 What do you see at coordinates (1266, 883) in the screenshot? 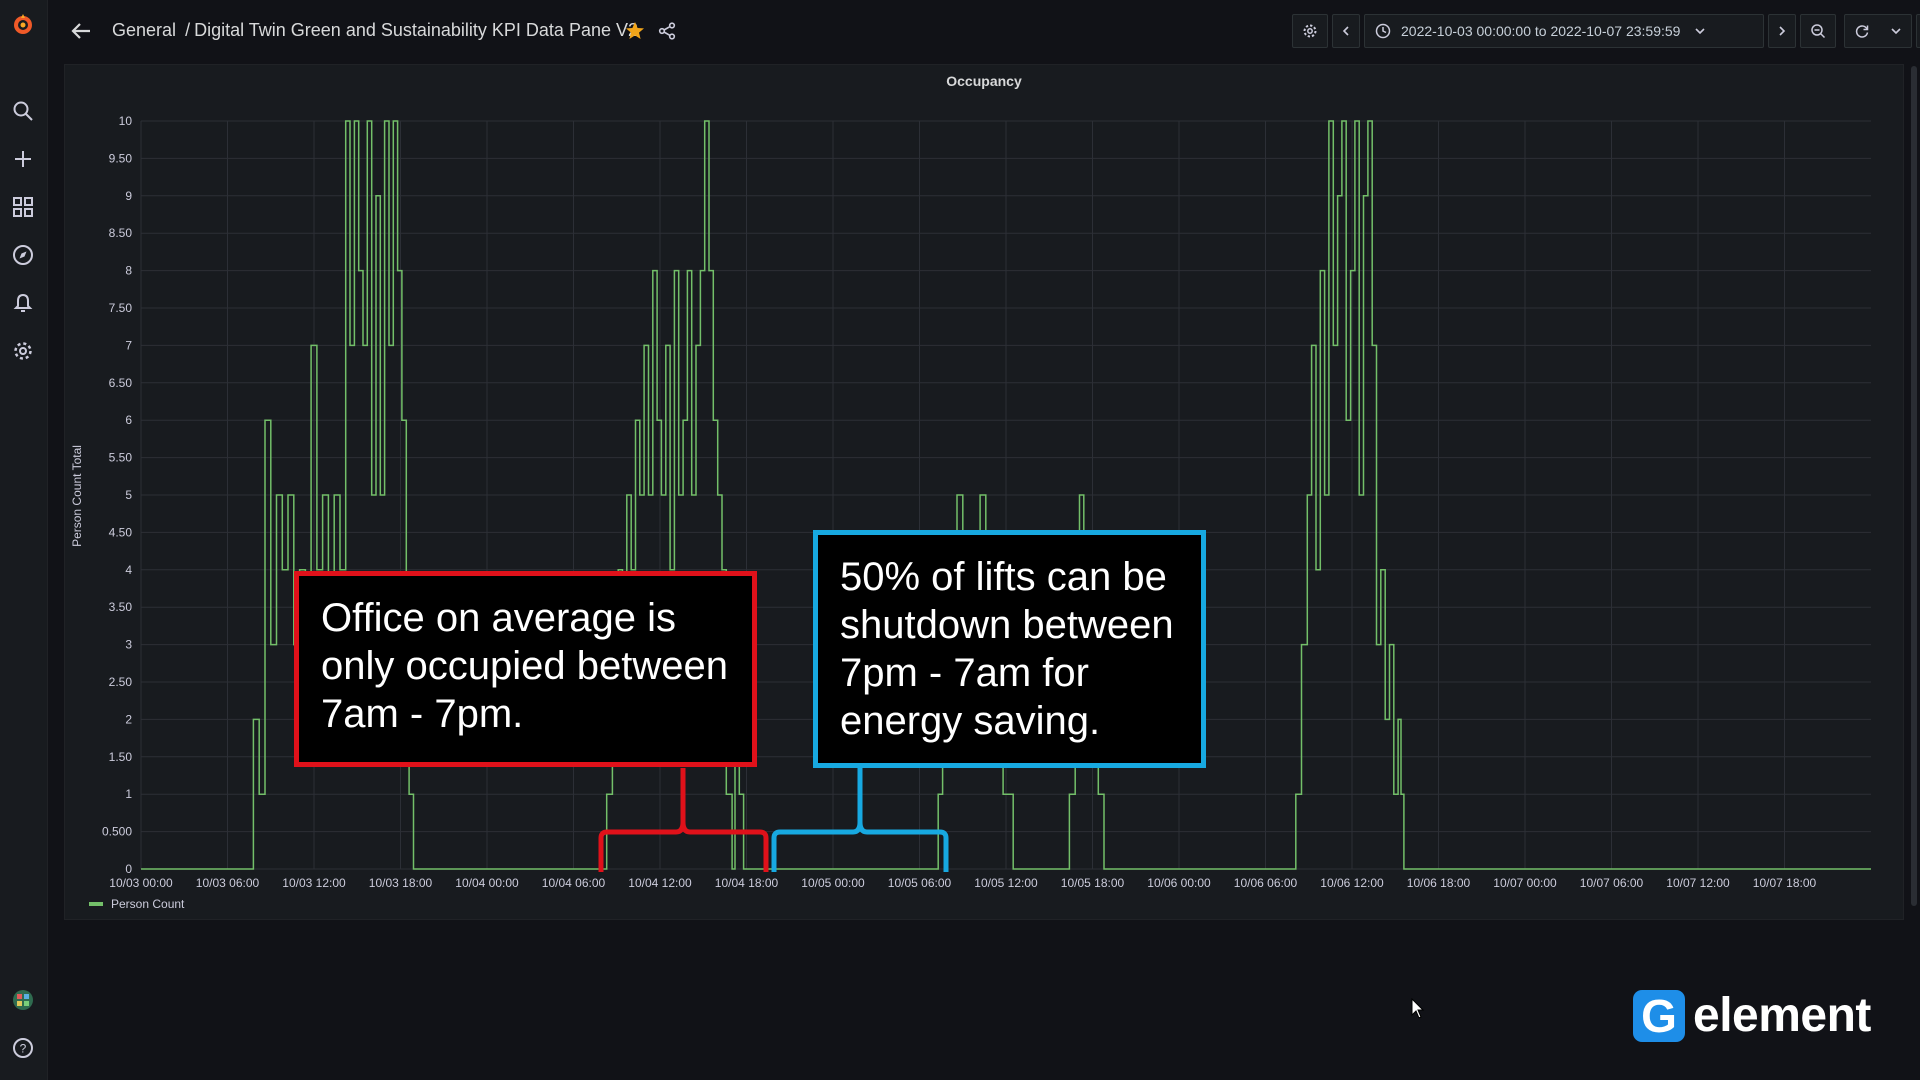
I see `x-tick-label: 10/06 06:00` at bounding box center [1266, 883].